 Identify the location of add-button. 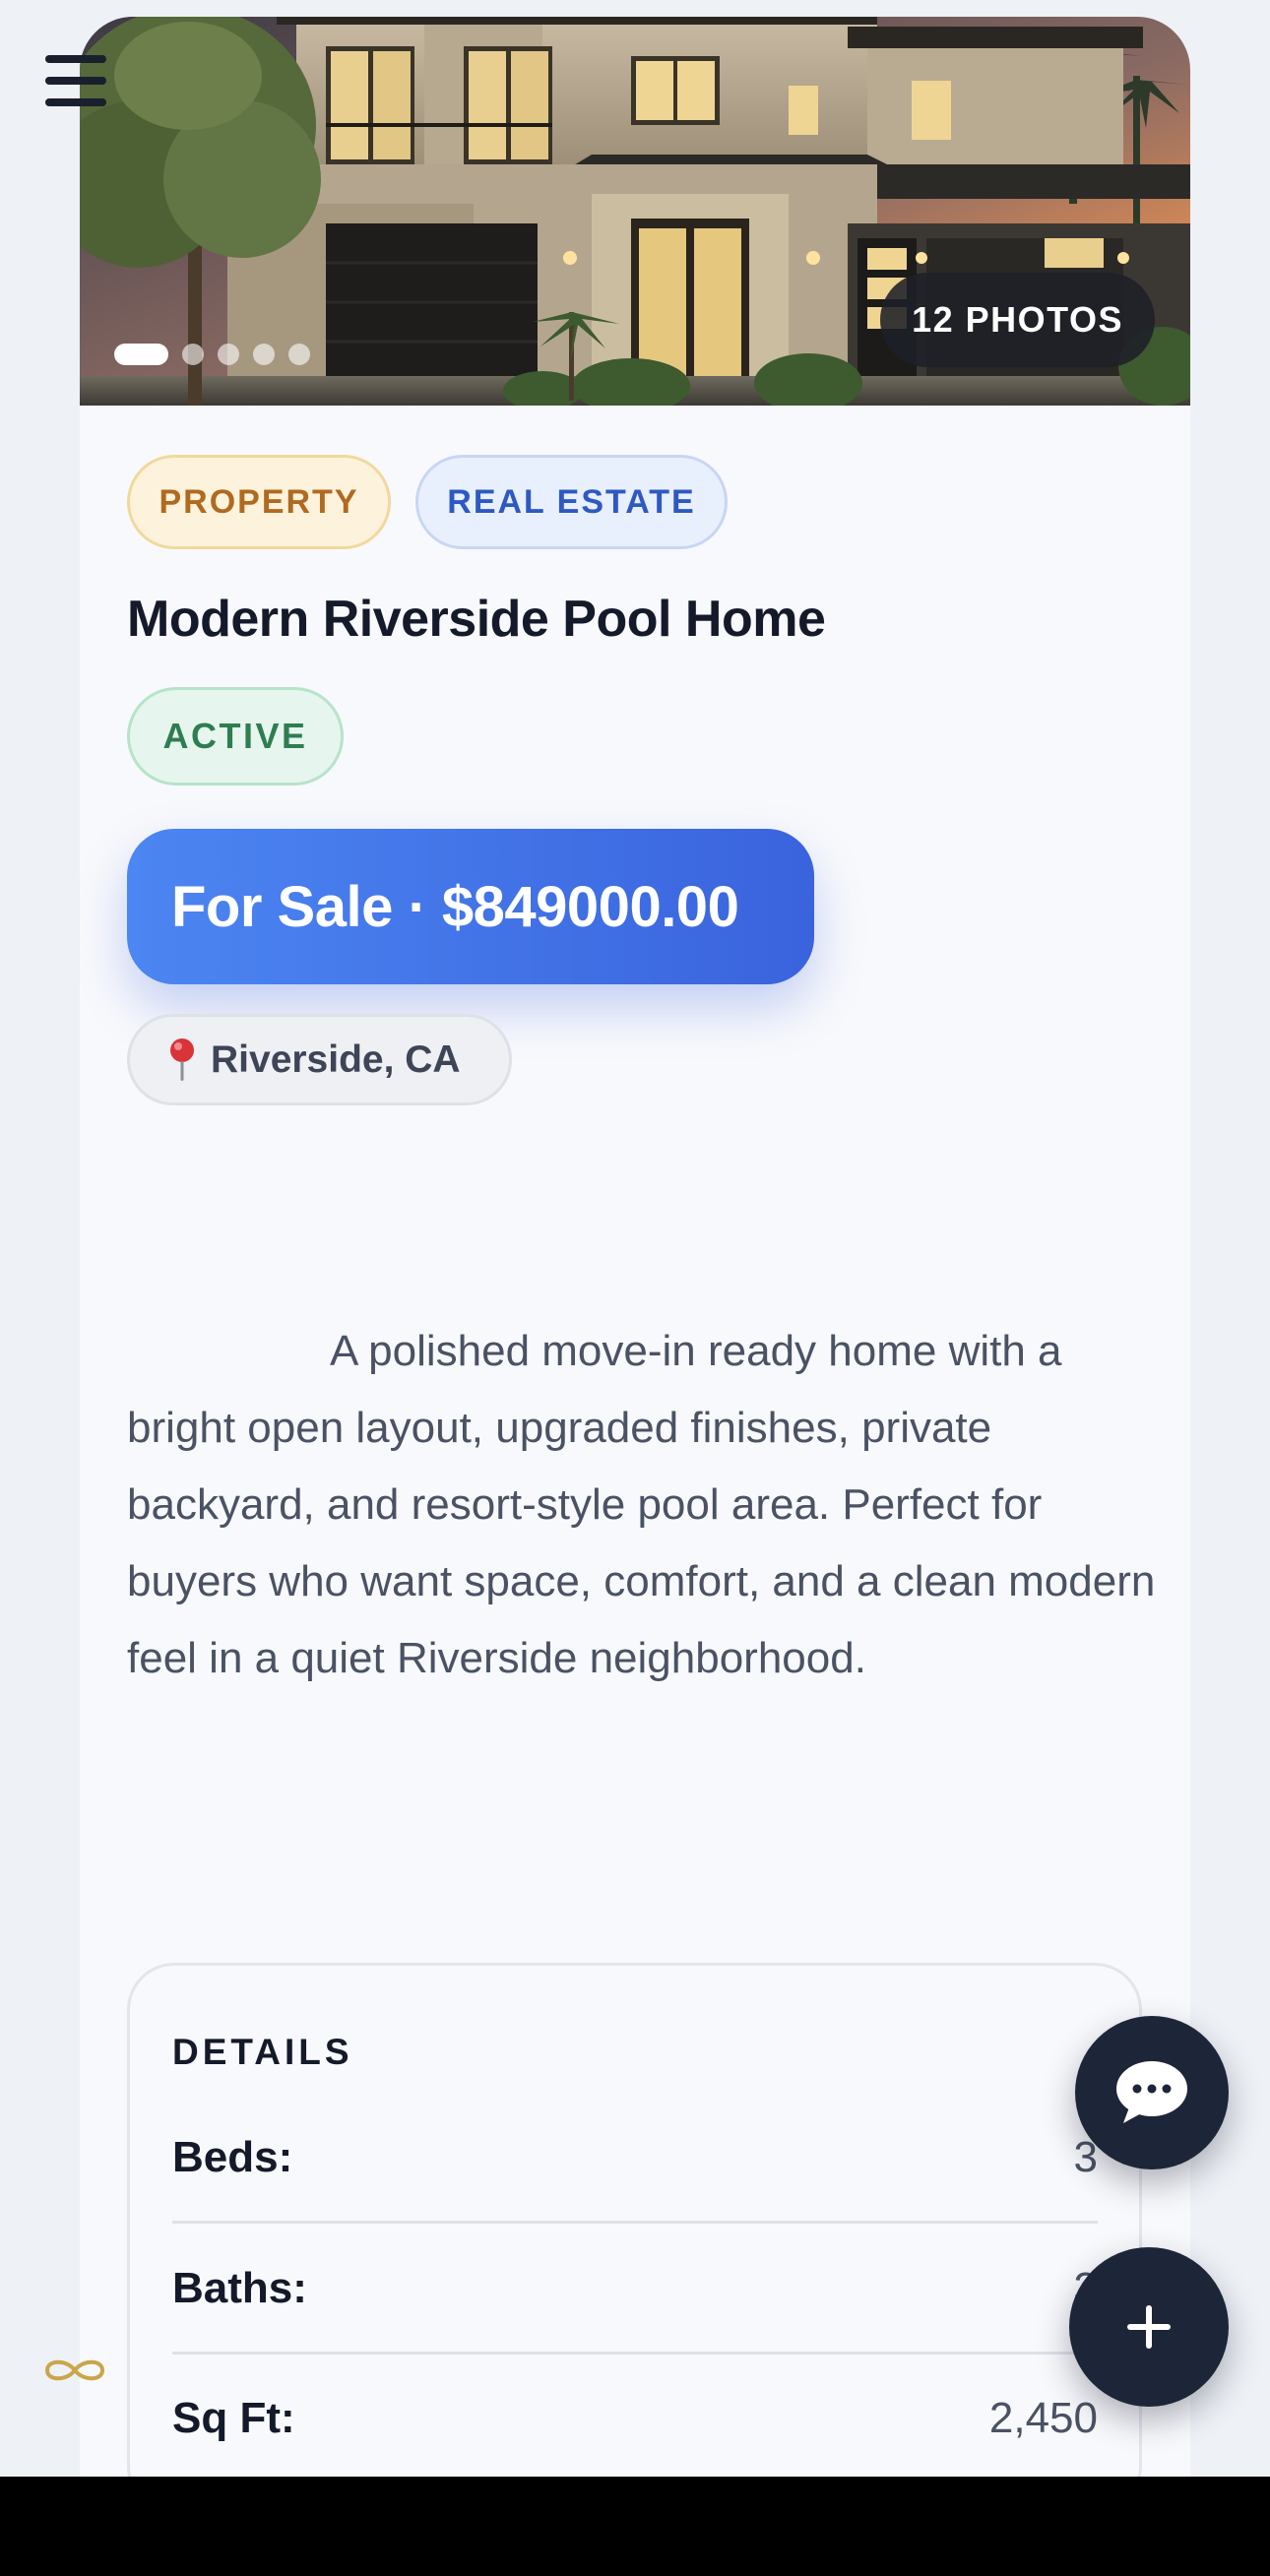
(1149, 2327).